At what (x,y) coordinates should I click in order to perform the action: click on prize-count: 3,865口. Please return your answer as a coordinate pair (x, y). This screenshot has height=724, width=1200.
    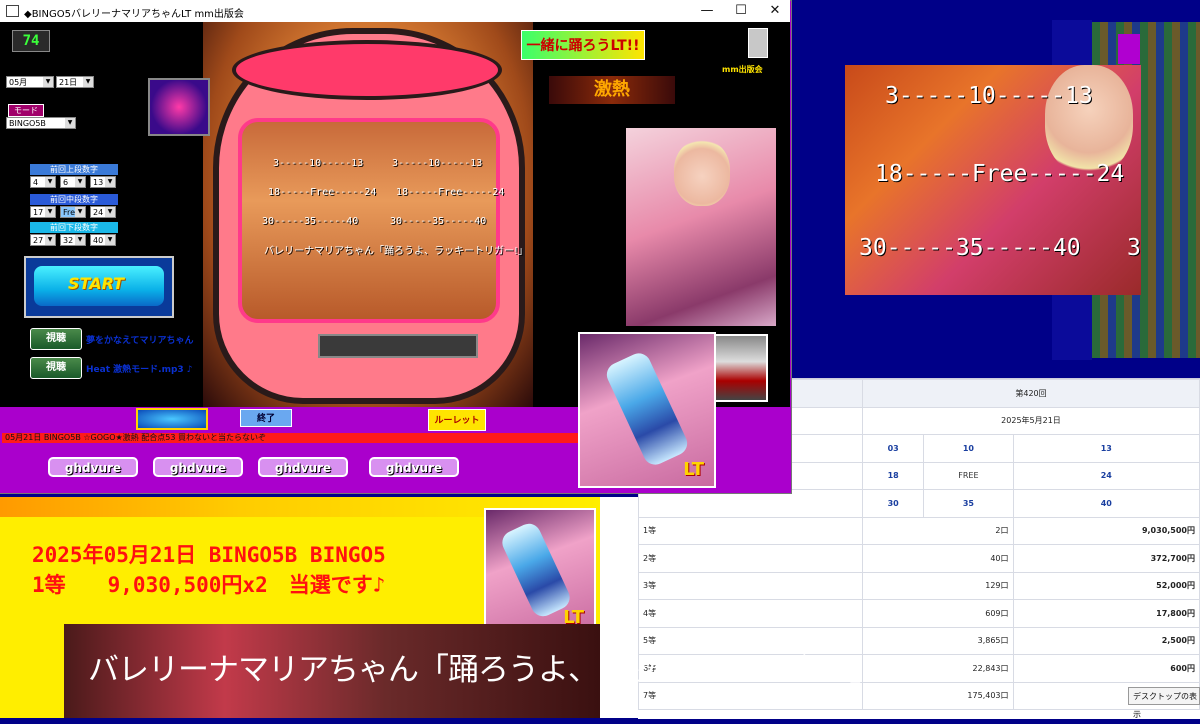
    Looking at the image, I should click on (938, 640).